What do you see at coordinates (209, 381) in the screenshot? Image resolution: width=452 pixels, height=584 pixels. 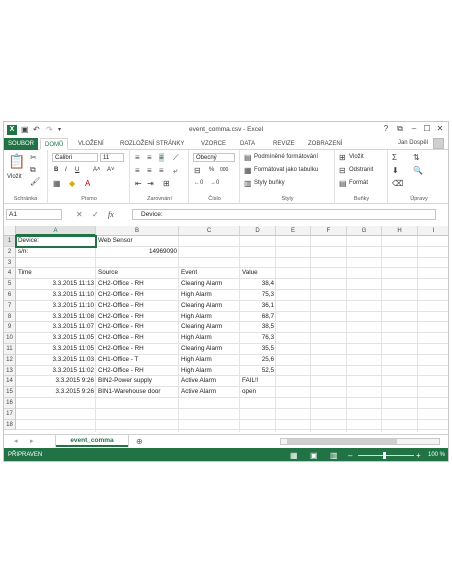 I see `cell-c14: Active Alarm` at bounding box center [209, 381].